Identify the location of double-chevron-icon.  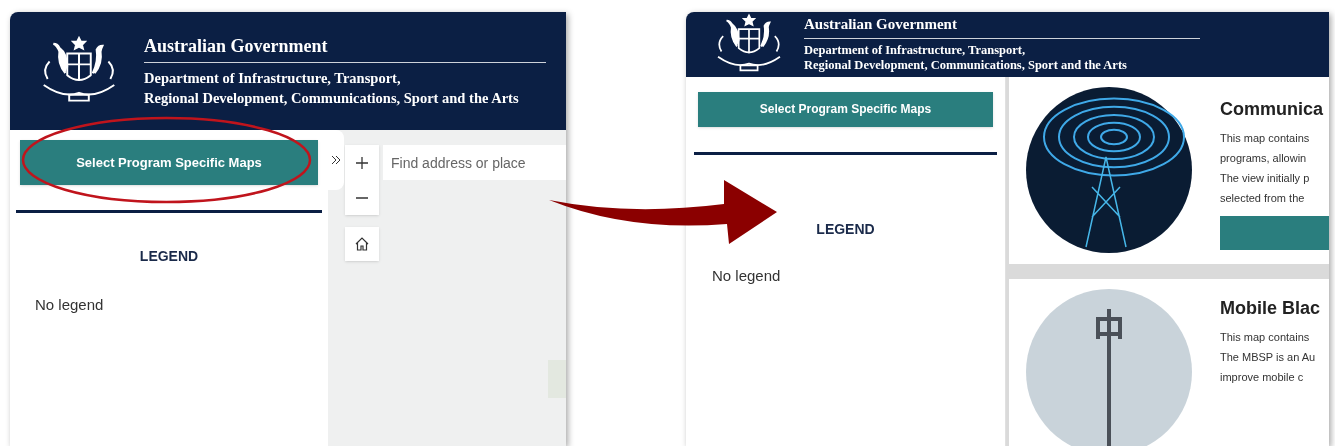
(336, 160).